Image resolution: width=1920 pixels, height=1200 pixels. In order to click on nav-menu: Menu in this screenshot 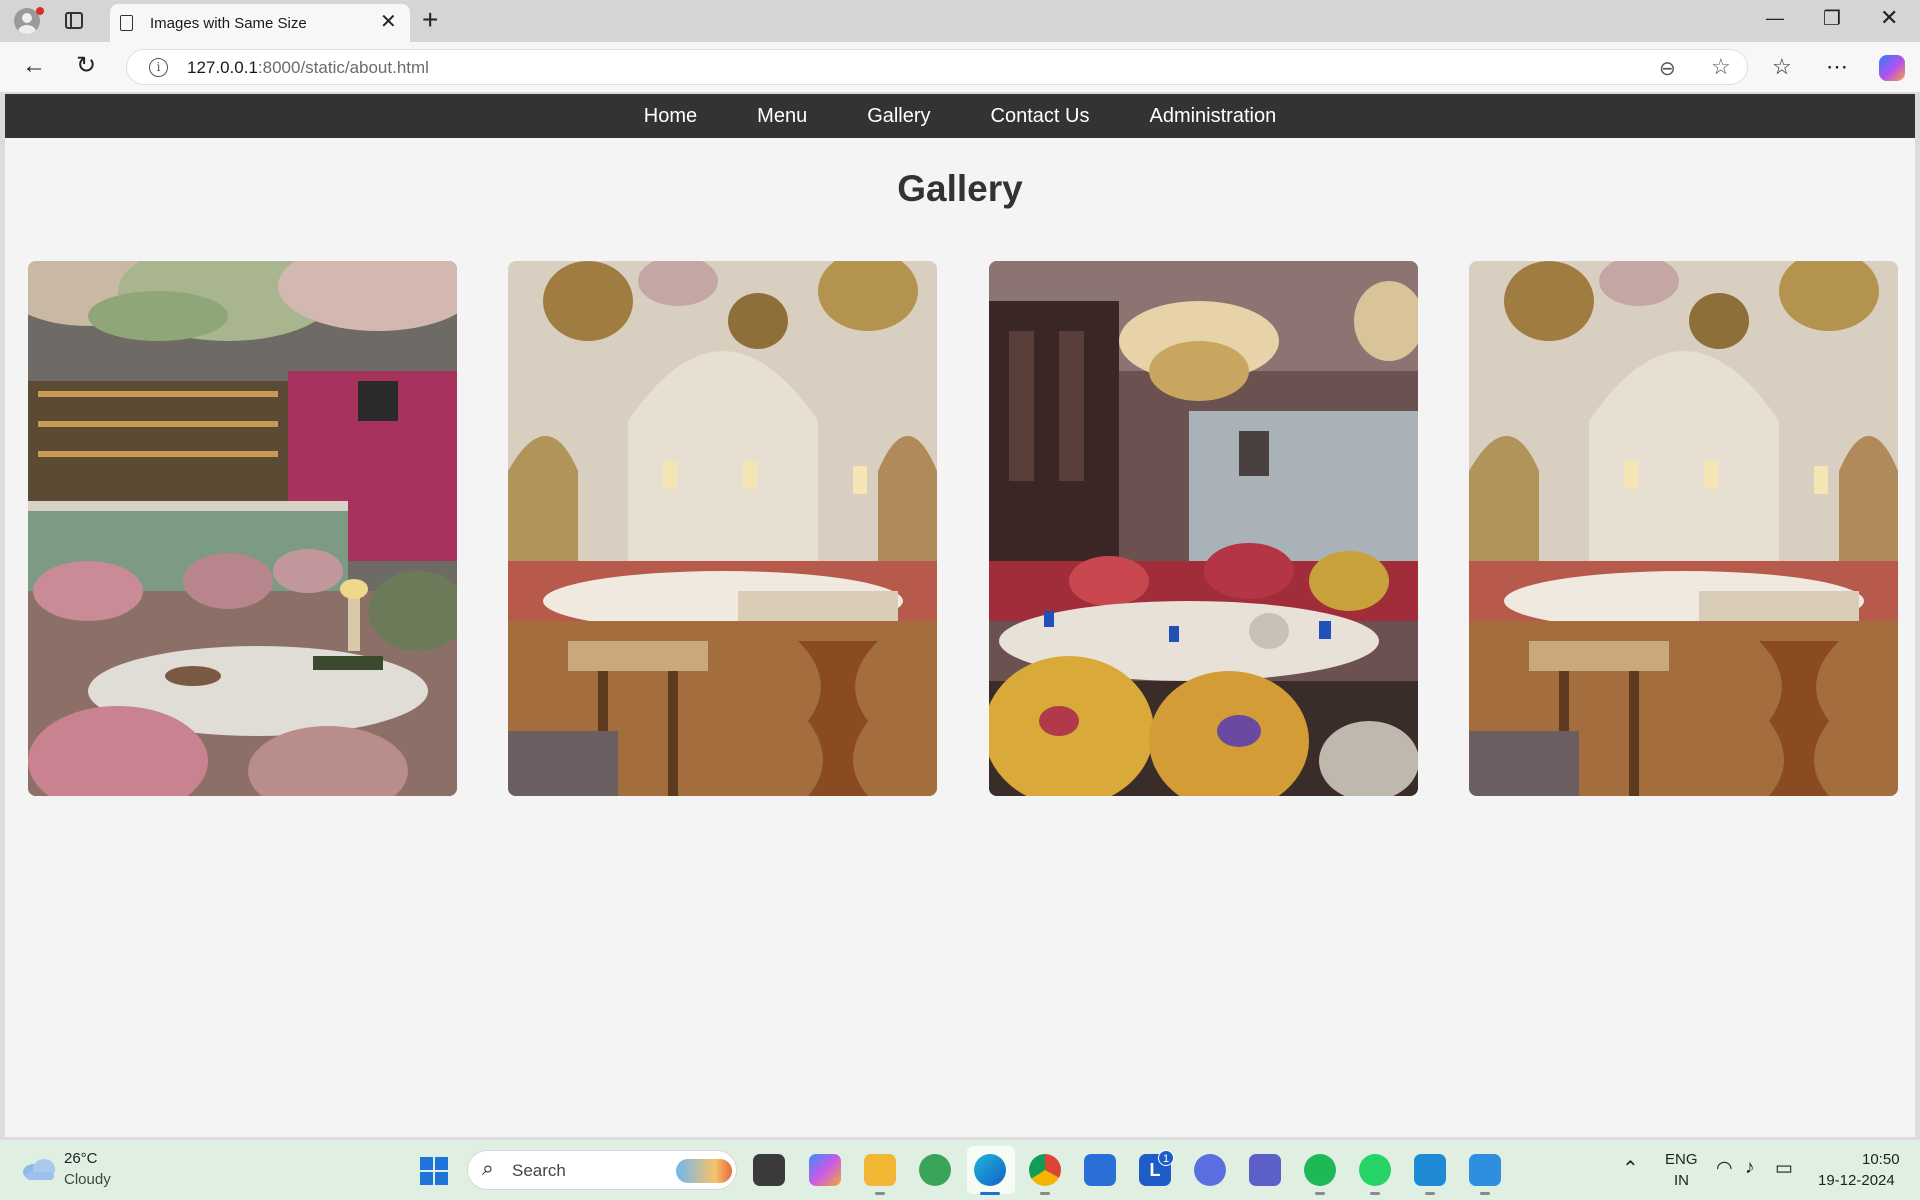, I will do `click(782, 116)`.